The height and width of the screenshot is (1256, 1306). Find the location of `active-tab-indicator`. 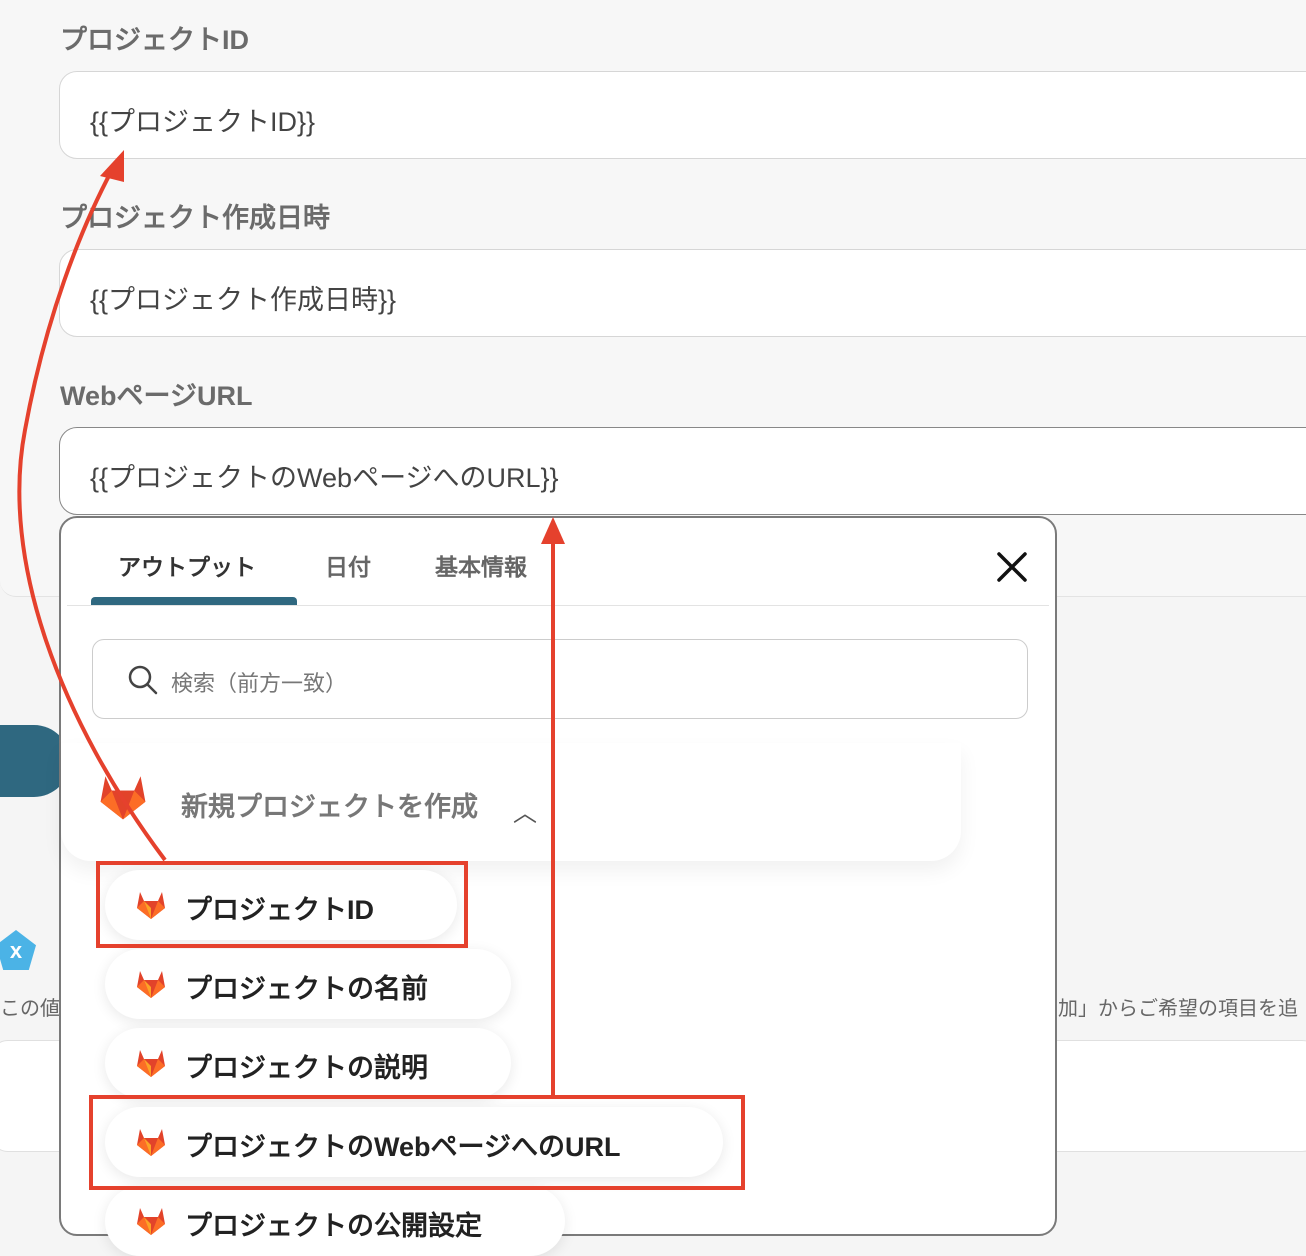

active-tab-indicator is located at coordinates (194, 601).